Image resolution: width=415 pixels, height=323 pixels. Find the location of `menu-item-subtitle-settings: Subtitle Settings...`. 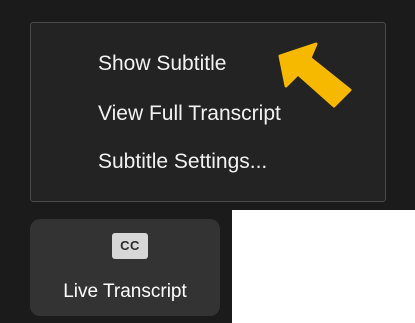

menu-item-subtitle-settings: Subtitle Settings... is located at coordinates (182, 162).